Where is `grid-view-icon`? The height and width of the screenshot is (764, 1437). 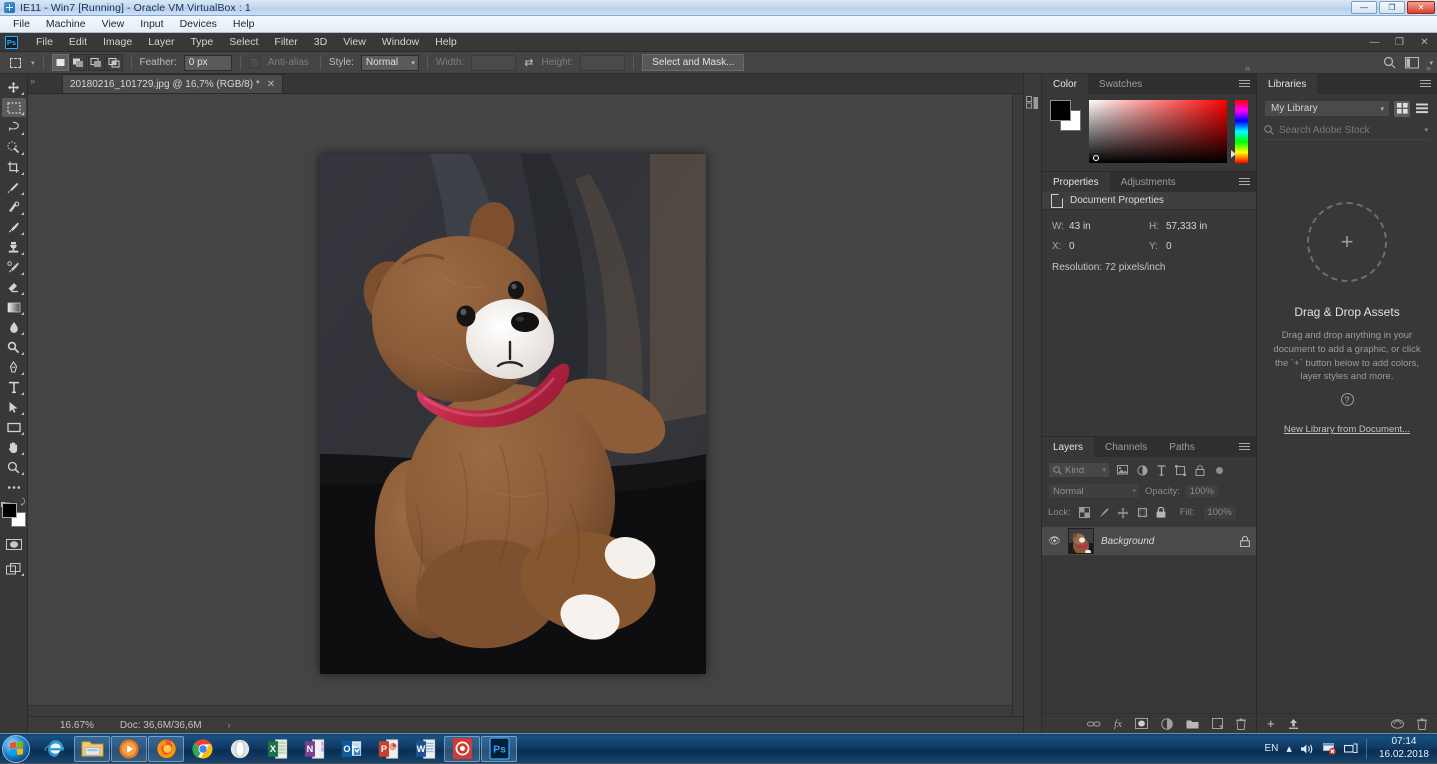
grid-view-icon is located at coordinates (1402, 109).